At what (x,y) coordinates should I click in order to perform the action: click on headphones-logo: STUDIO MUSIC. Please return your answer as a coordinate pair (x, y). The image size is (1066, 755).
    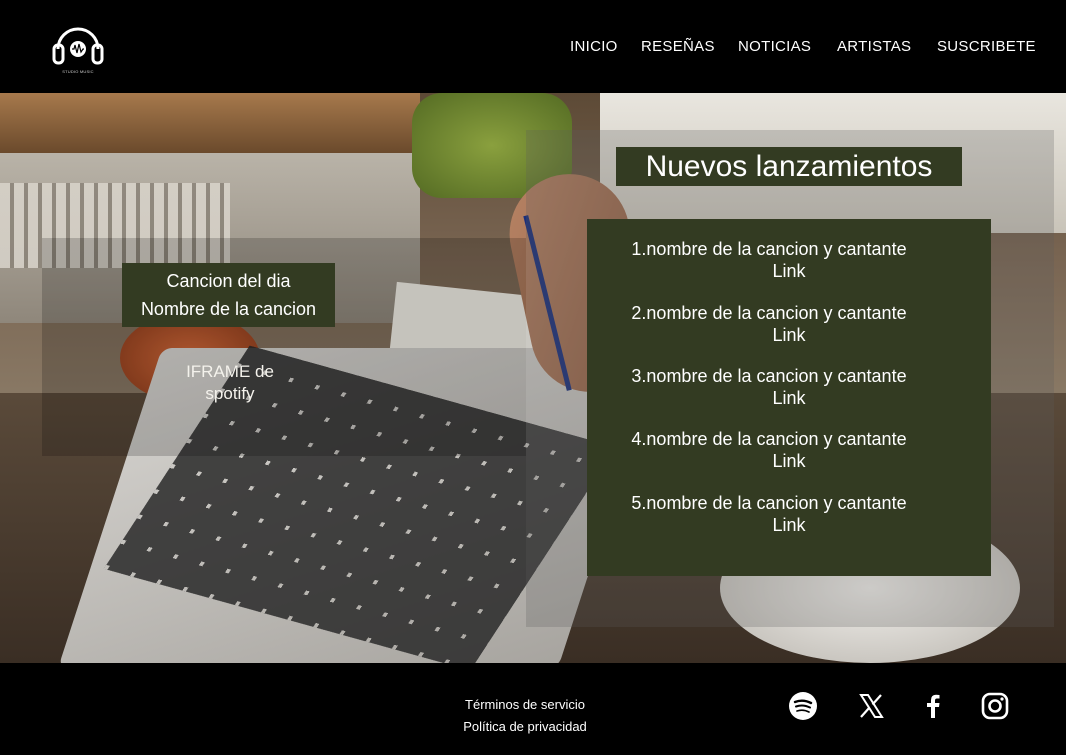
    Looking at the image, I should click on (78, 45).